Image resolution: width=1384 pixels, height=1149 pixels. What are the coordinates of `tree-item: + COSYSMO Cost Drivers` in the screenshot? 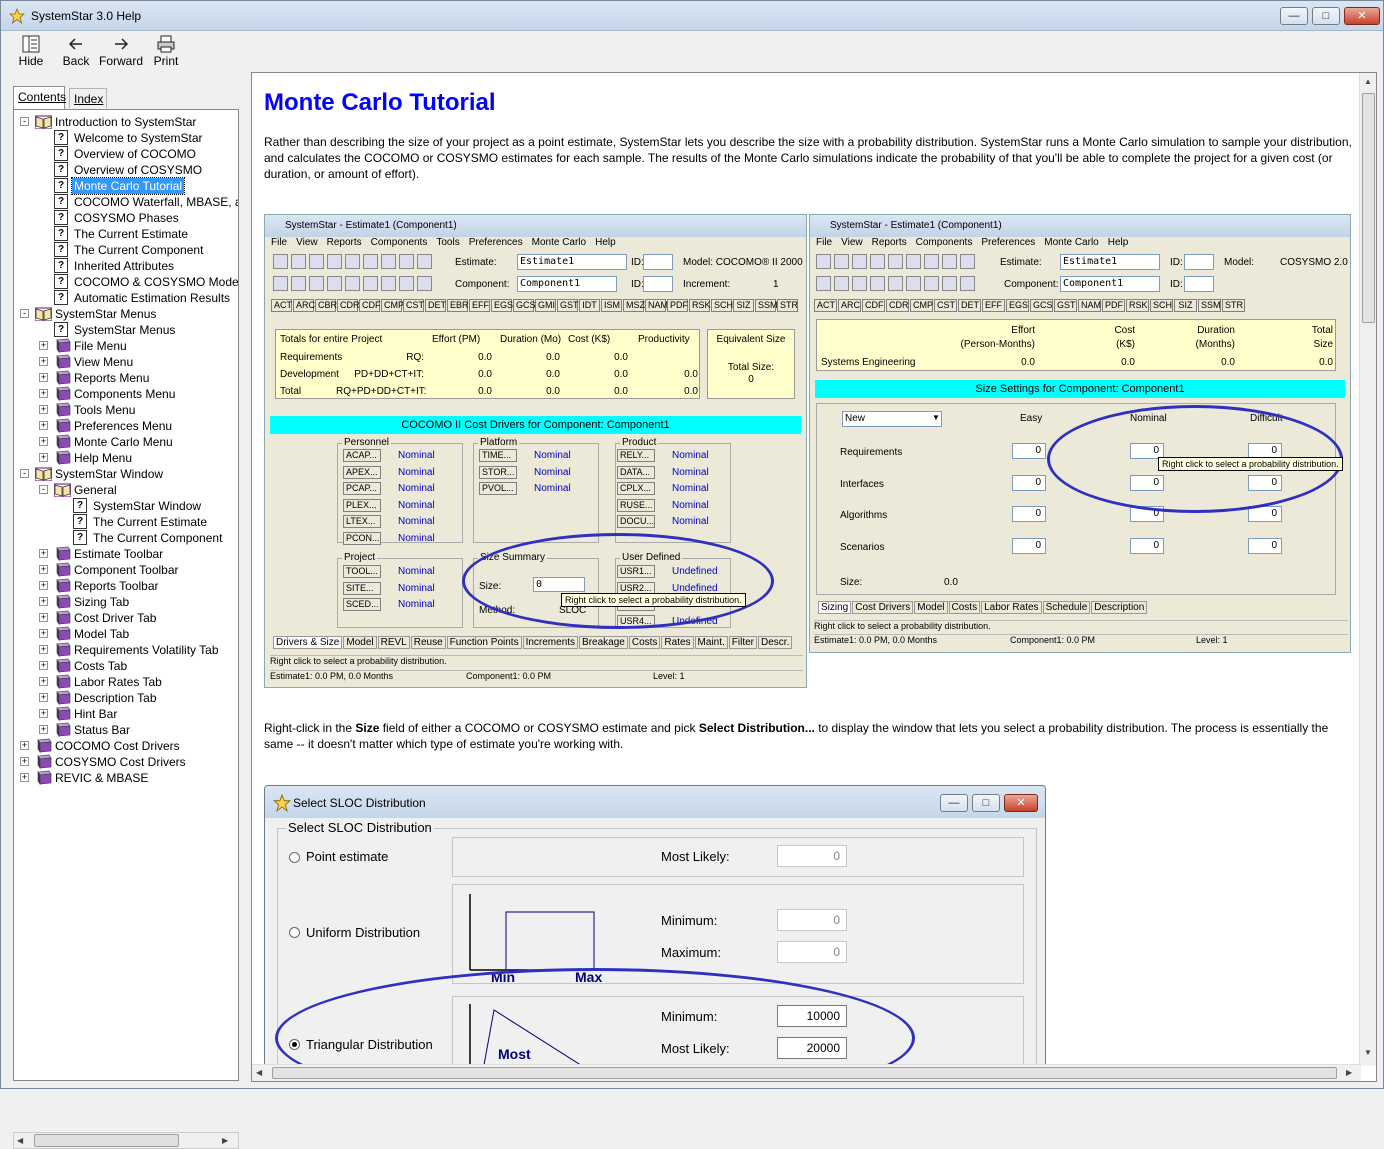 It's located at (126, 762).